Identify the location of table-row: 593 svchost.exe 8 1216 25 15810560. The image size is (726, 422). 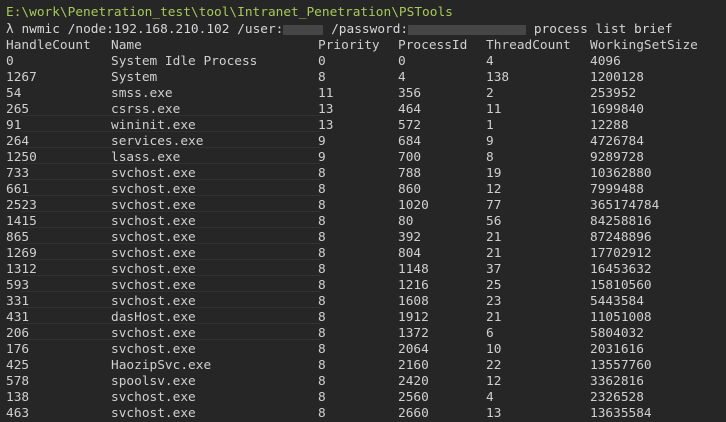
(363, 286).